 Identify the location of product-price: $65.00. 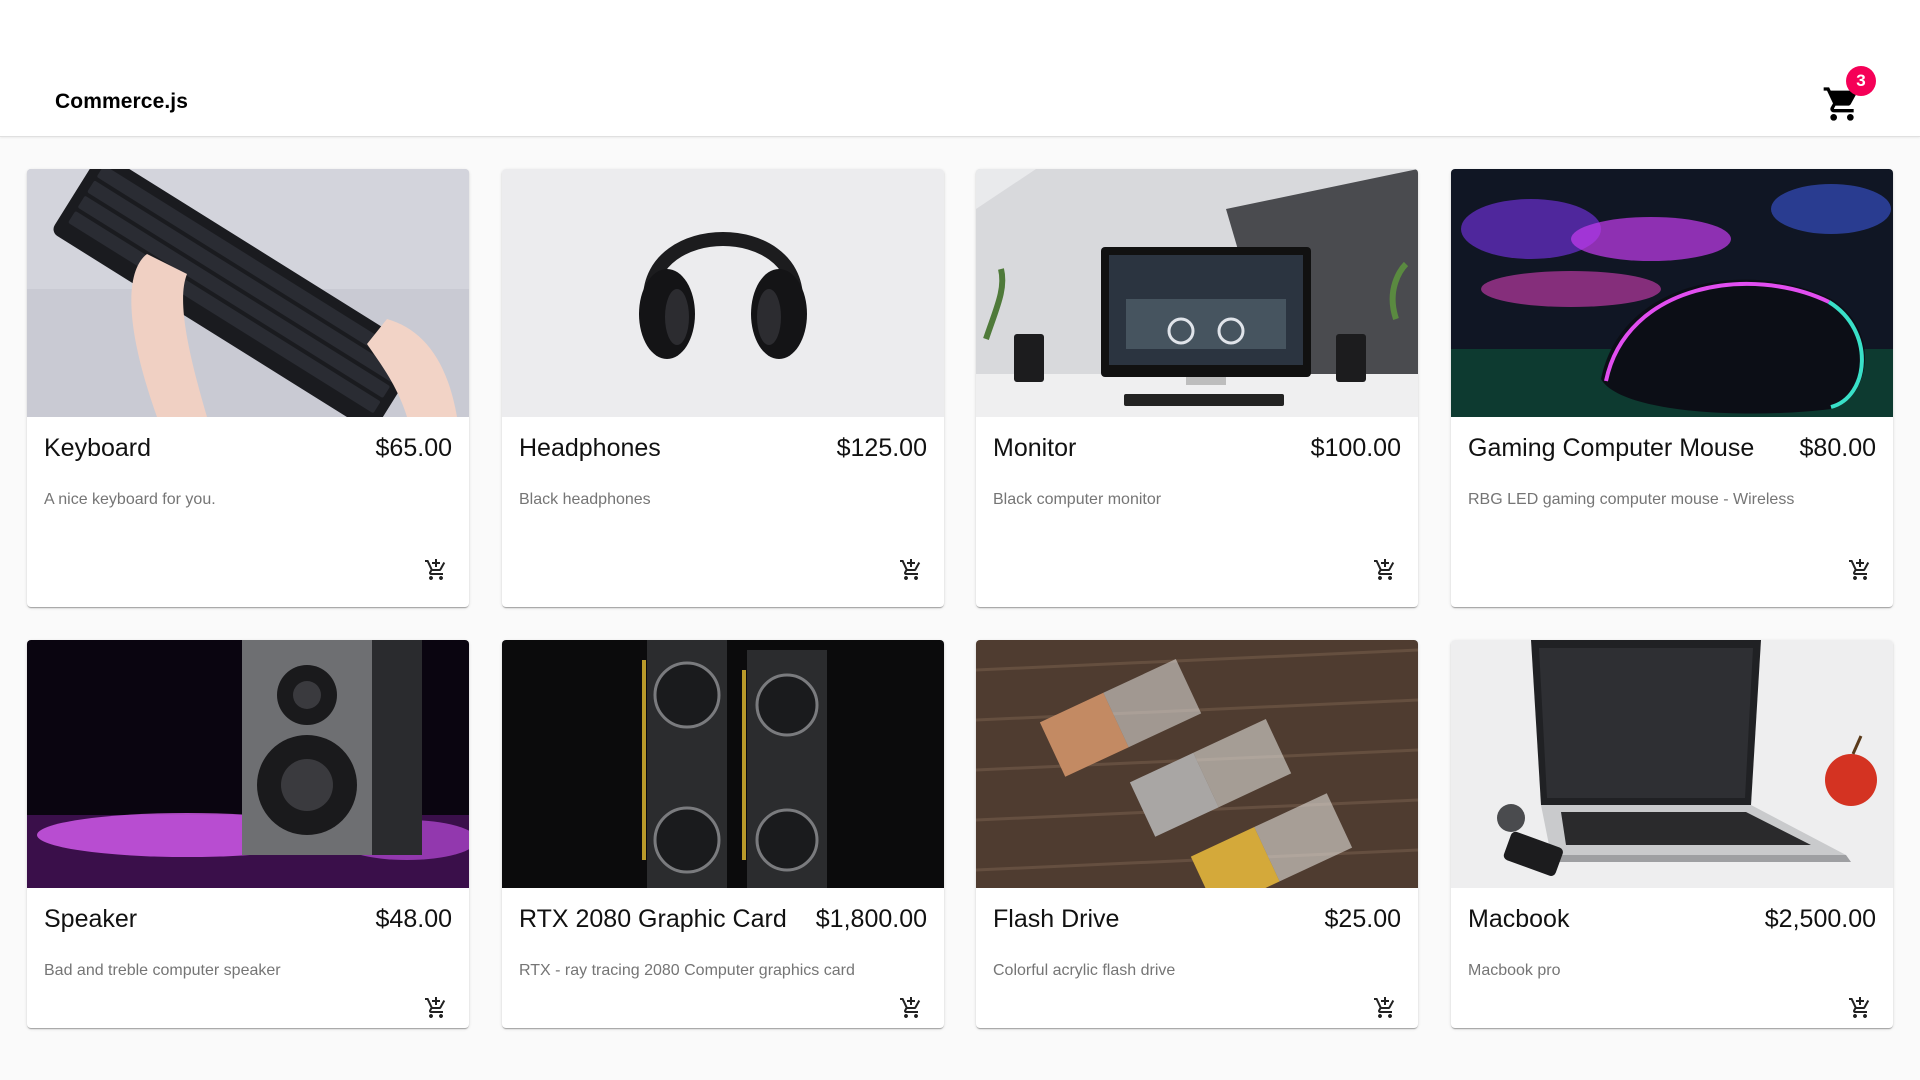
(413, 448).